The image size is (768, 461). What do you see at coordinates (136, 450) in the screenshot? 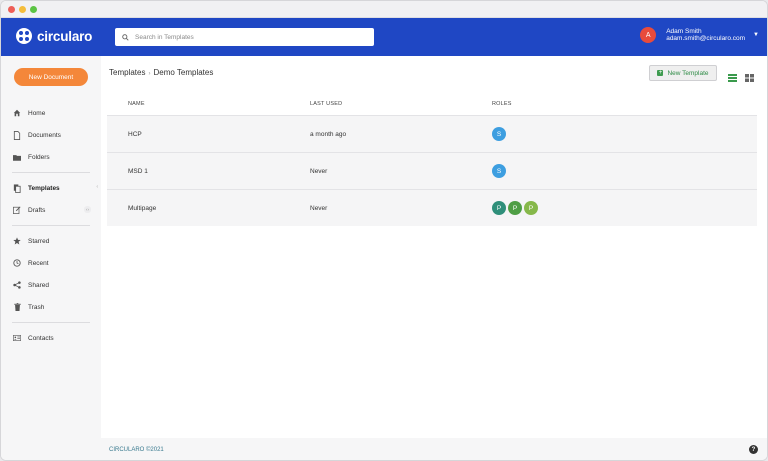
I see `footer-copyright: CIRCULARO ©2021` at bounding box center [136, 450].